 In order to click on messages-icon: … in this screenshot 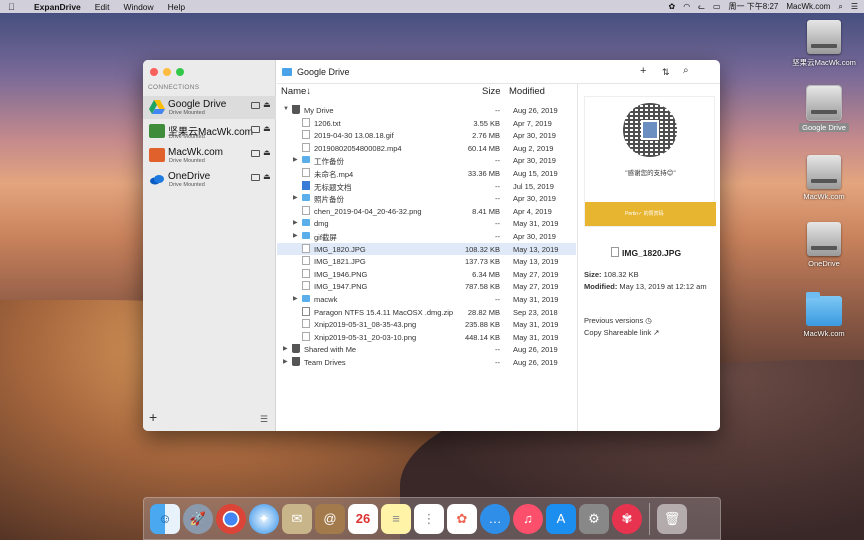, I will do `click(495, 518)`.